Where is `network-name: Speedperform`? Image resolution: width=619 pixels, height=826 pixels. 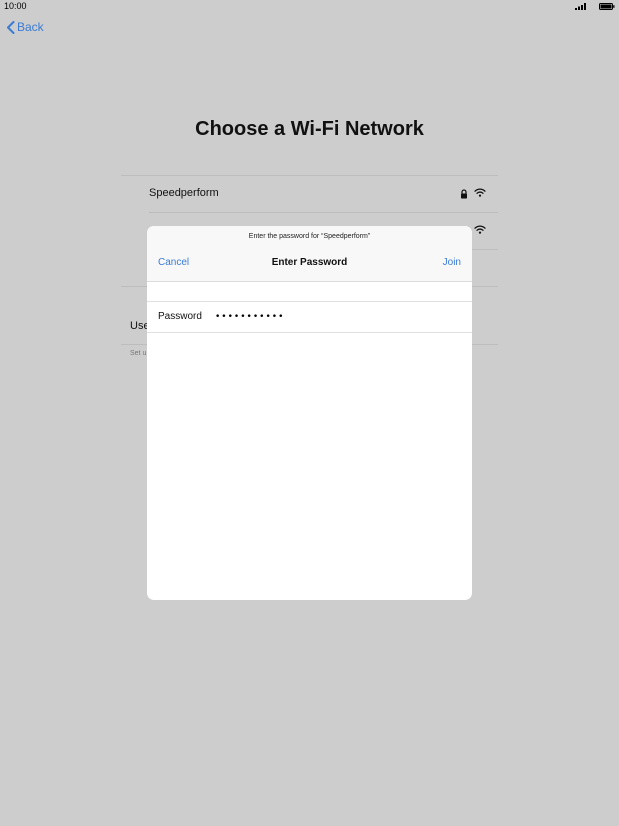 network-name: Speedperform is located at coordinates (184, 193).